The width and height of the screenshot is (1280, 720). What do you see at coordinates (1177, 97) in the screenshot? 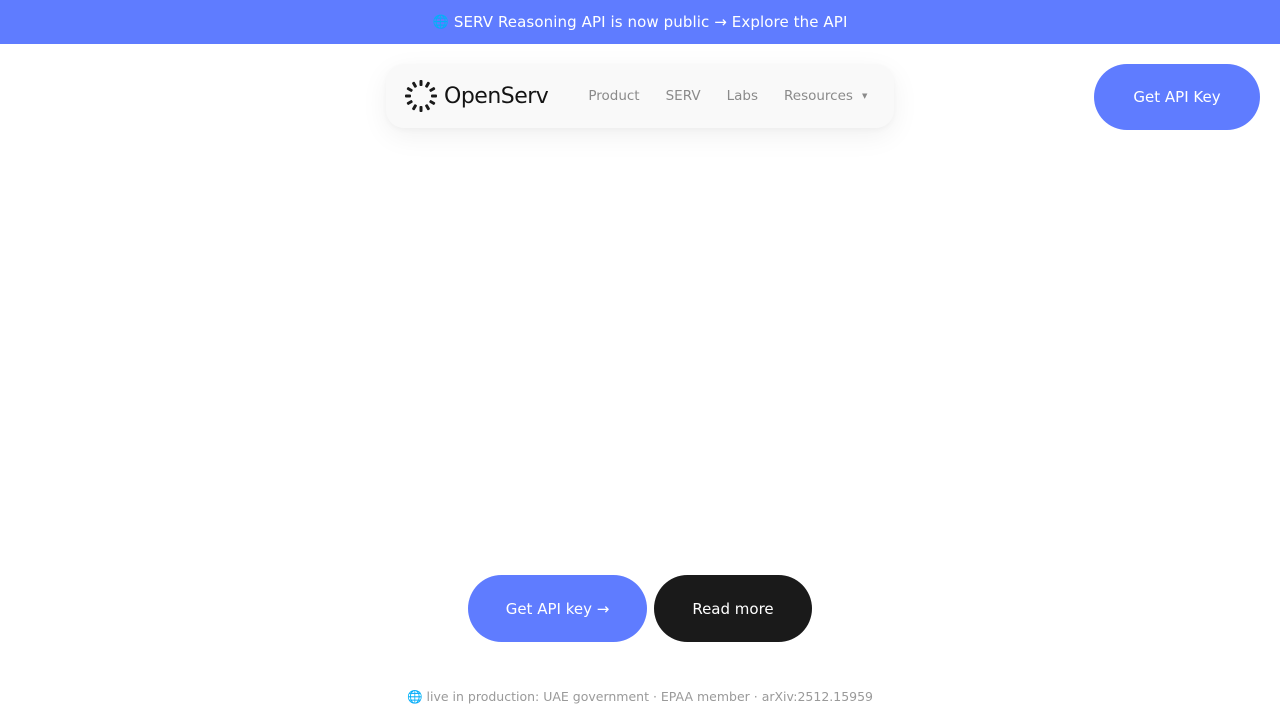
I see `get-api-key-button: Get API Key` at bounding box center [1177, 97].